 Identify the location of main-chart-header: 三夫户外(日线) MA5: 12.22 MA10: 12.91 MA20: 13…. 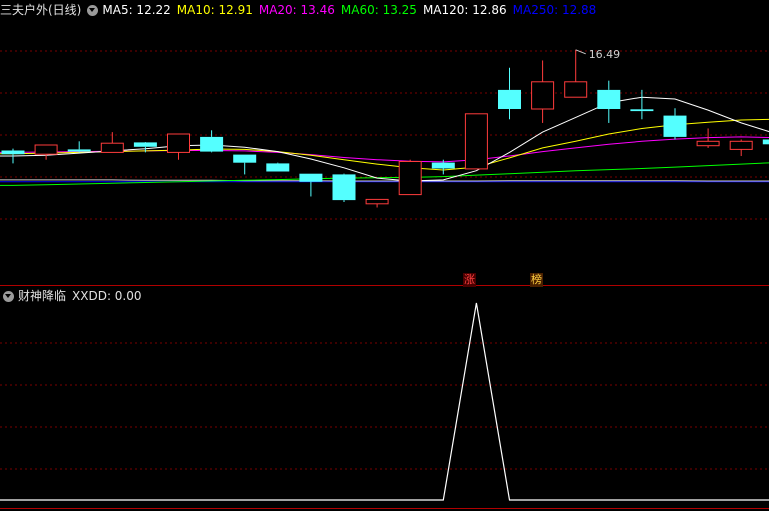
(301, 10).